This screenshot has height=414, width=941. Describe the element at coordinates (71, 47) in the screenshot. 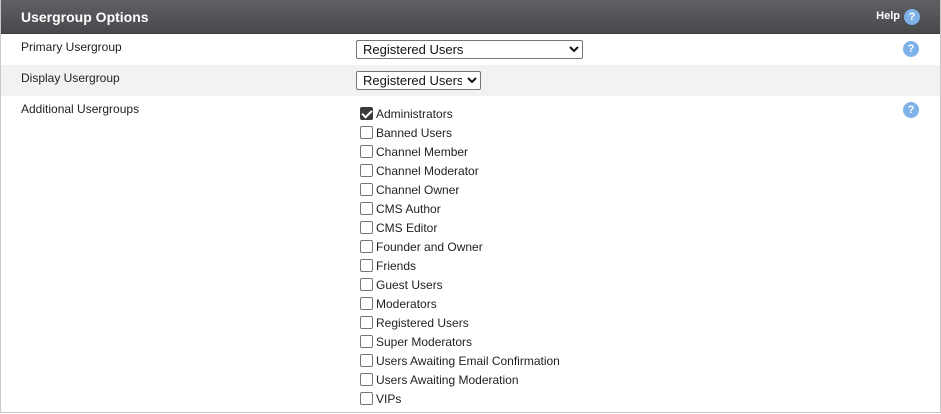

I see `primary-usergroup-label: Primary Usergroup` at that location.